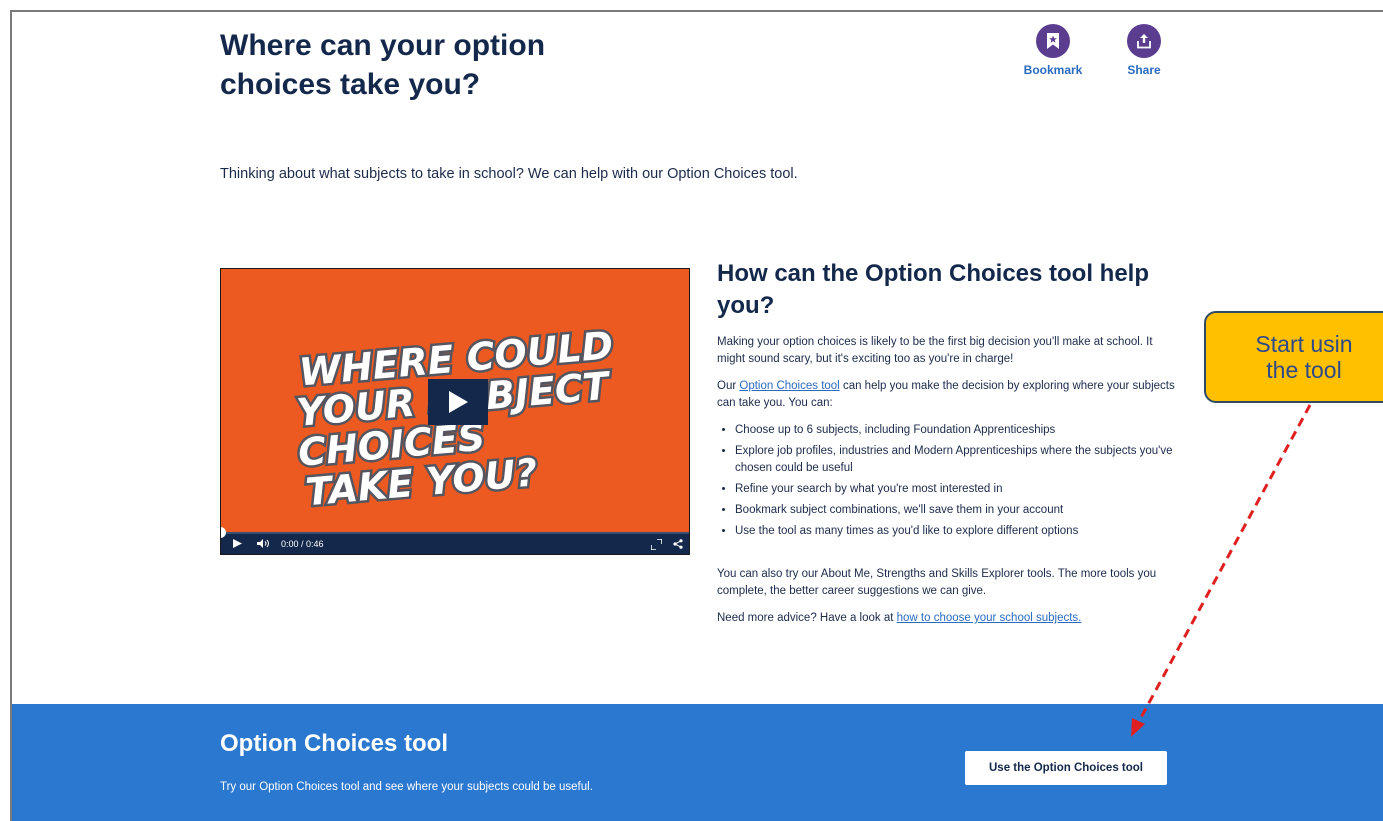  What do you see at coordinates (1304, 370) in the screenshot?
I see `callout-line-2: the tool` at bounding box center [1304, 370].